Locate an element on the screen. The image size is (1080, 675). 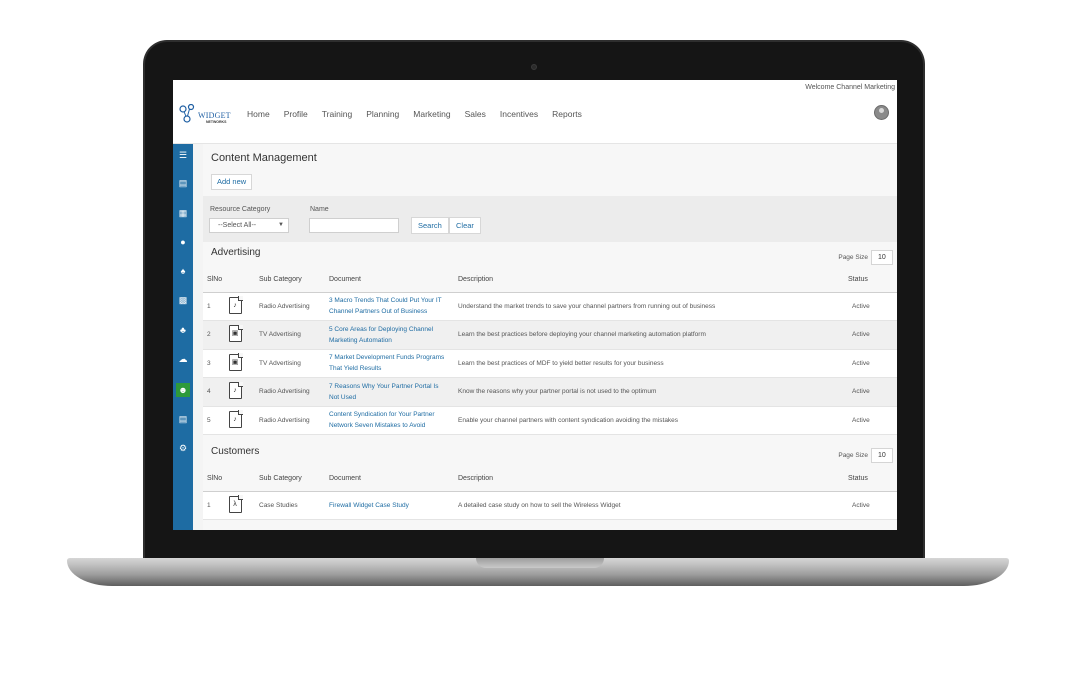
menu-icon: ☰ is located at coordinates (183, 155).